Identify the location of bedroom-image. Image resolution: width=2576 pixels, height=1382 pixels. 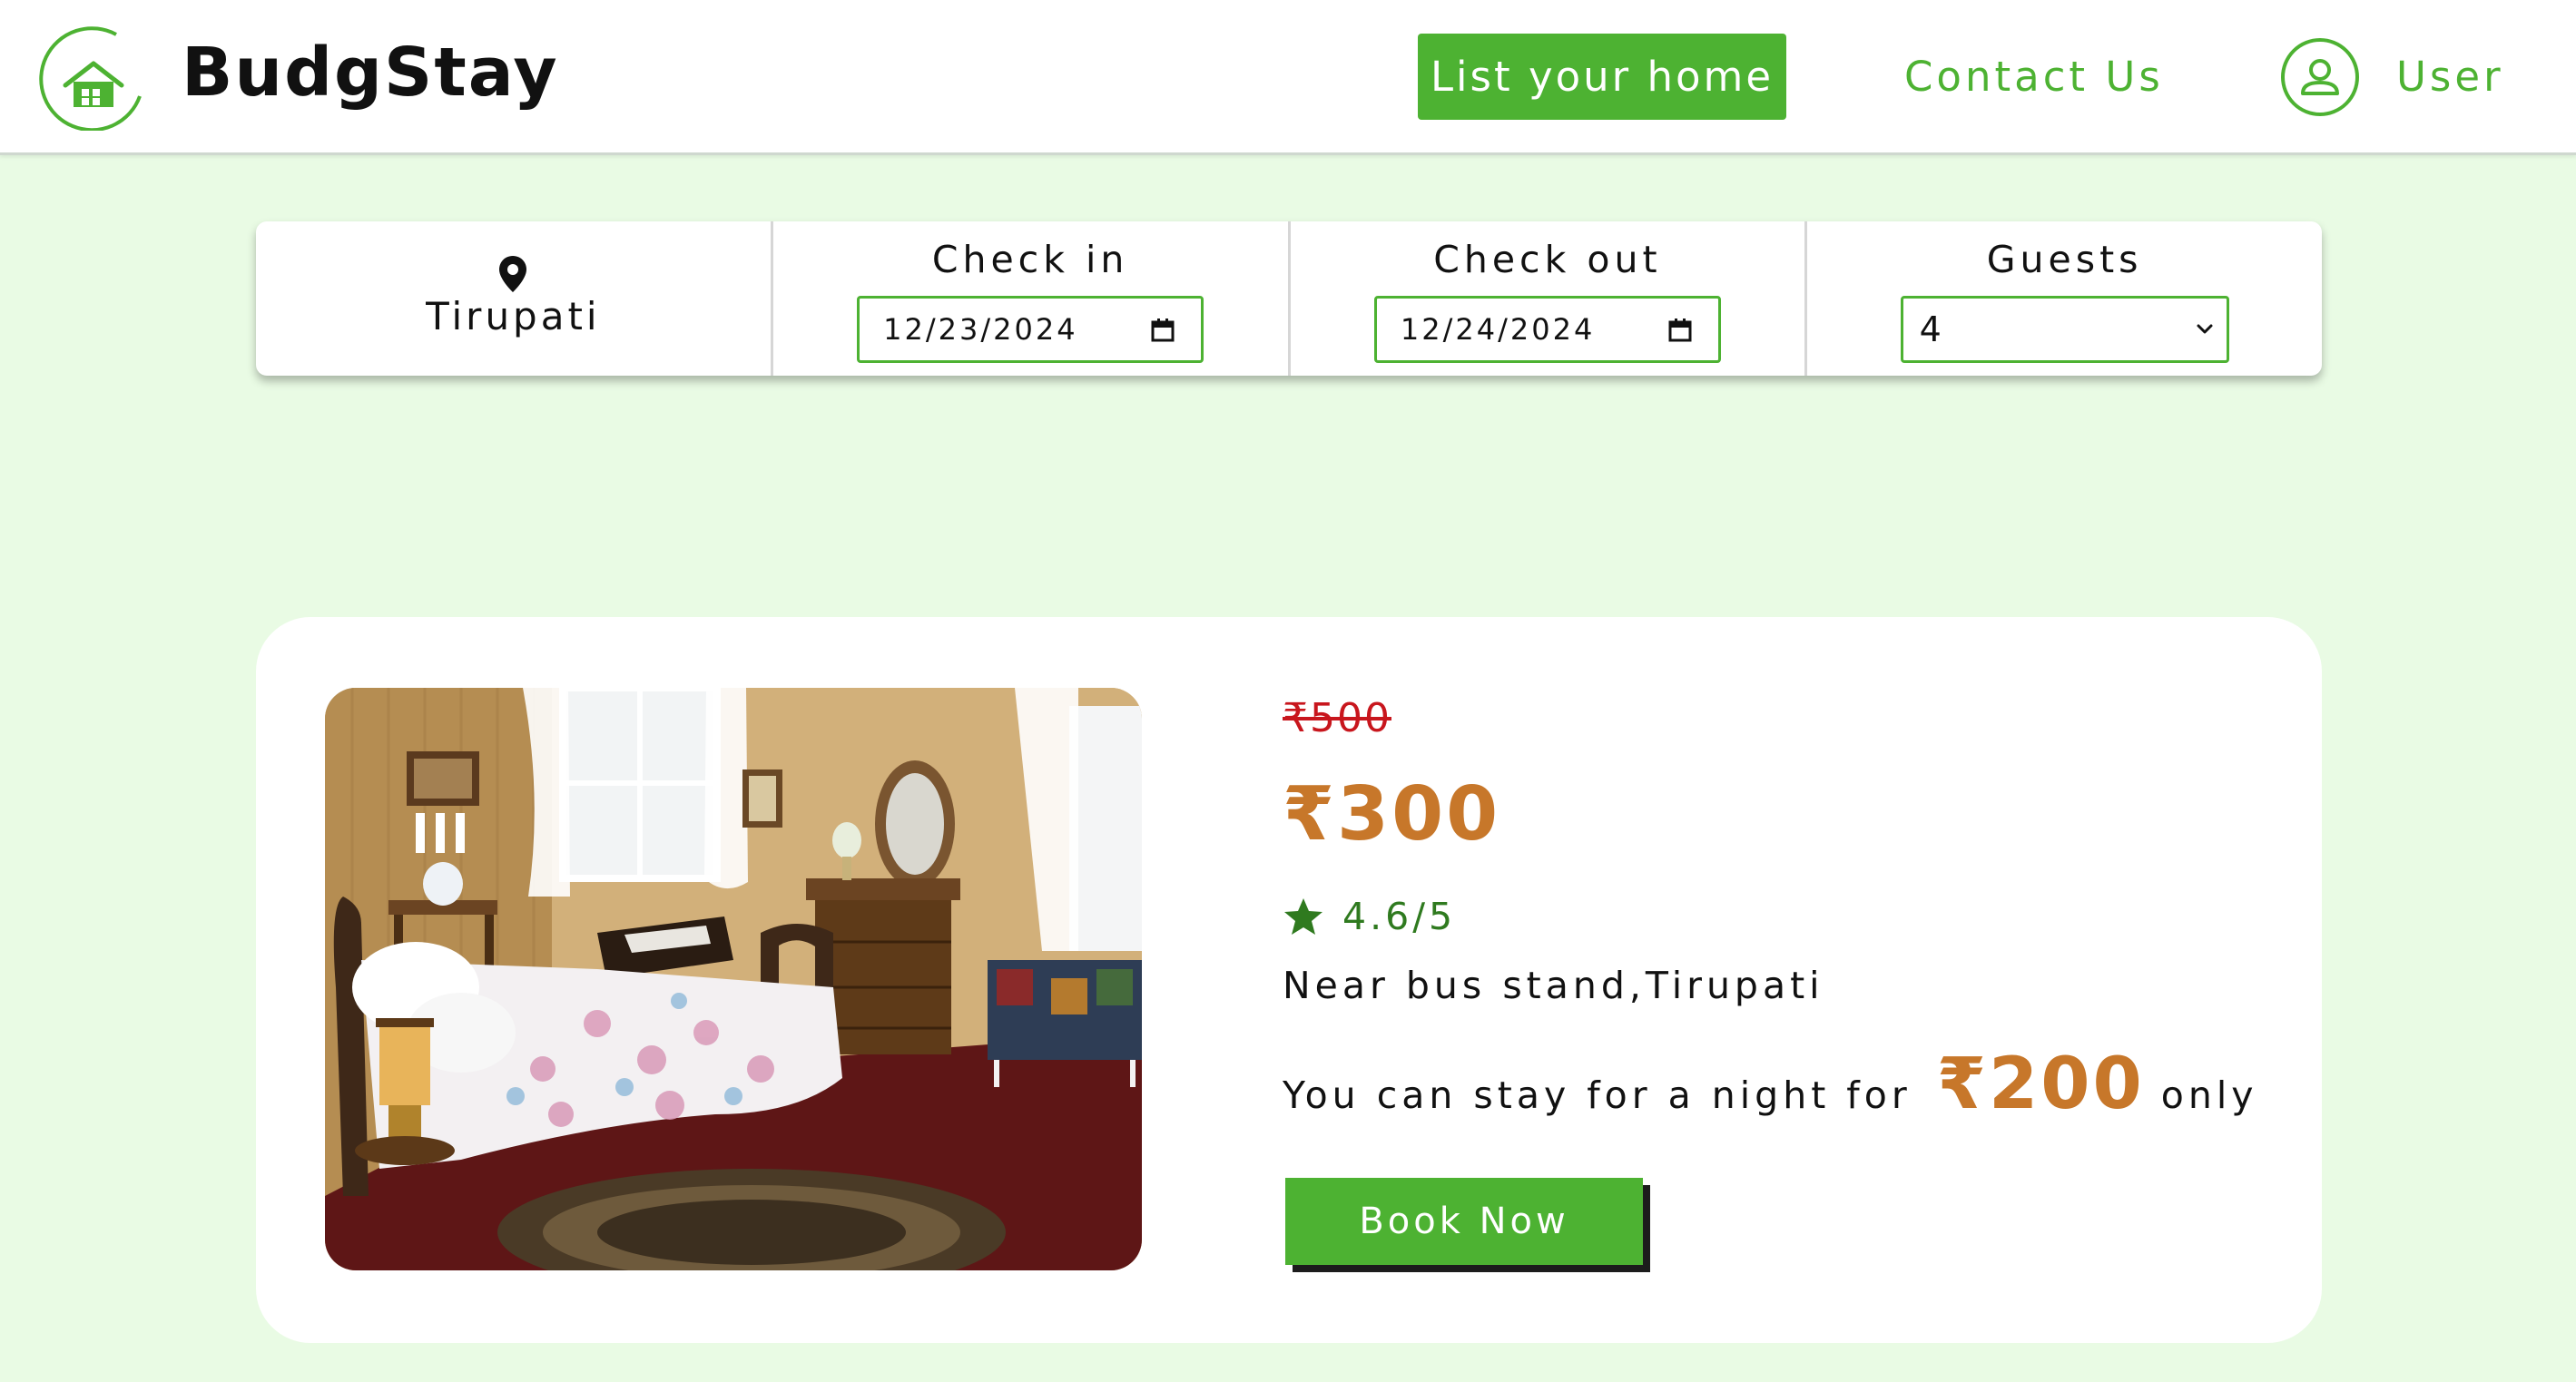
(733, 979).